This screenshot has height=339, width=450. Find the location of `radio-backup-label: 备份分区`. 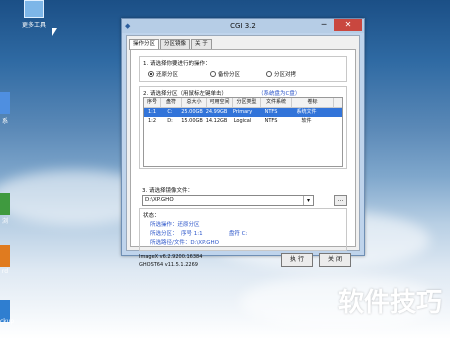

radio-backup-label: 备份分区 is located at coordinates (229, 75).